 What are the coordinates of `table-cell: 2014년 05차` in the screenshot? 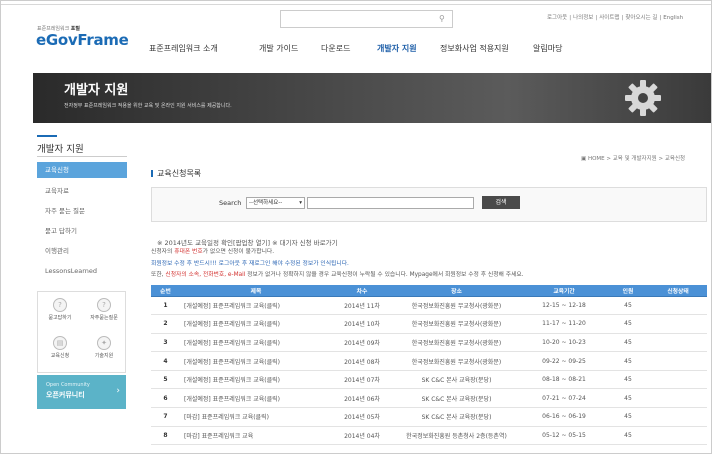 It's located at (362, 417).